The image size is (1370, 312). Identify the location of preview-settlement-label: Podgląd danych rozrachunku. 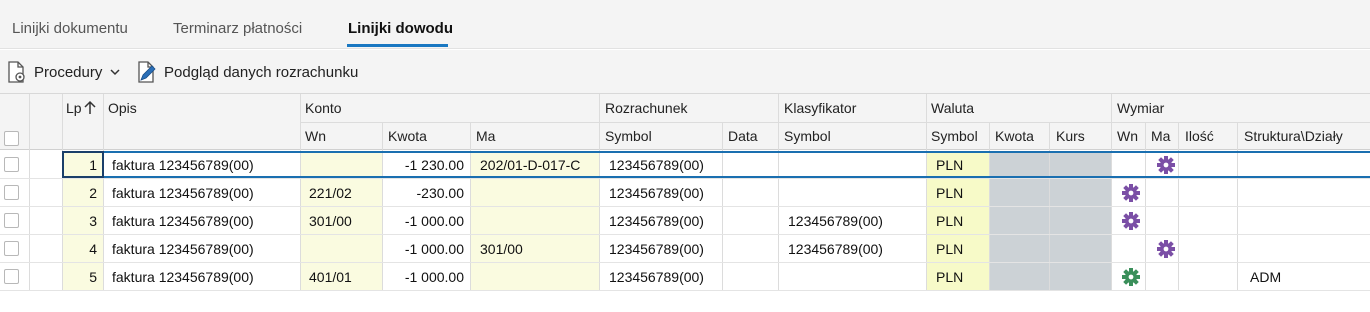
(261, 72).